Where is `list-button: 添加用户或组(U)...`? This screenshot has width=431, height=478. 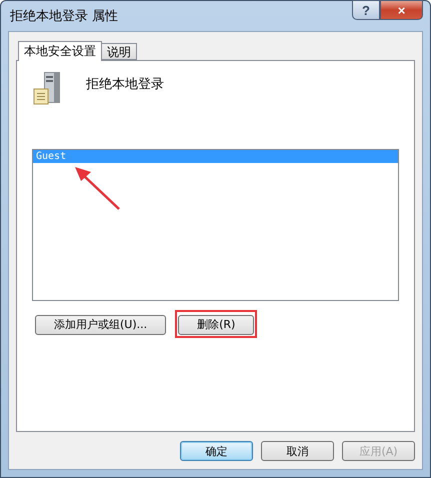 list-button: 添加用户或组(U)... is located at coordinates (100, 324).